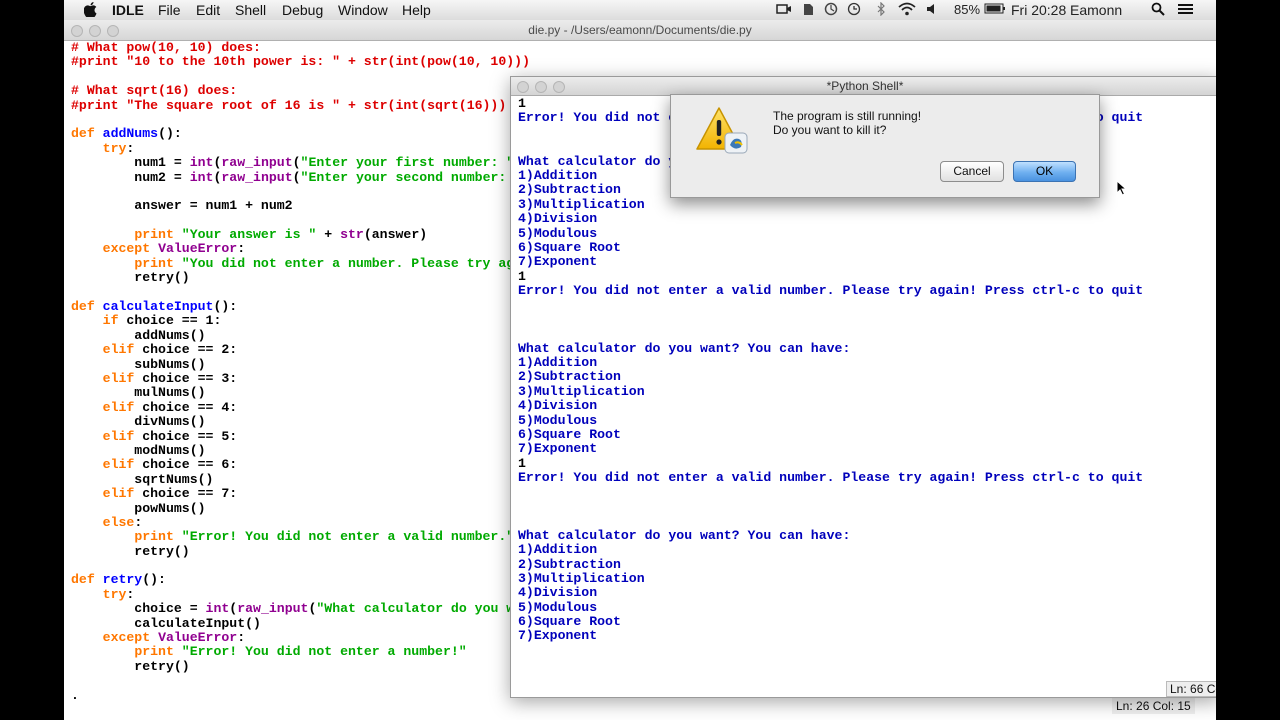 This screenshot has width=1280, height=720. I want to click on menu-file: File, so click(169, 10).